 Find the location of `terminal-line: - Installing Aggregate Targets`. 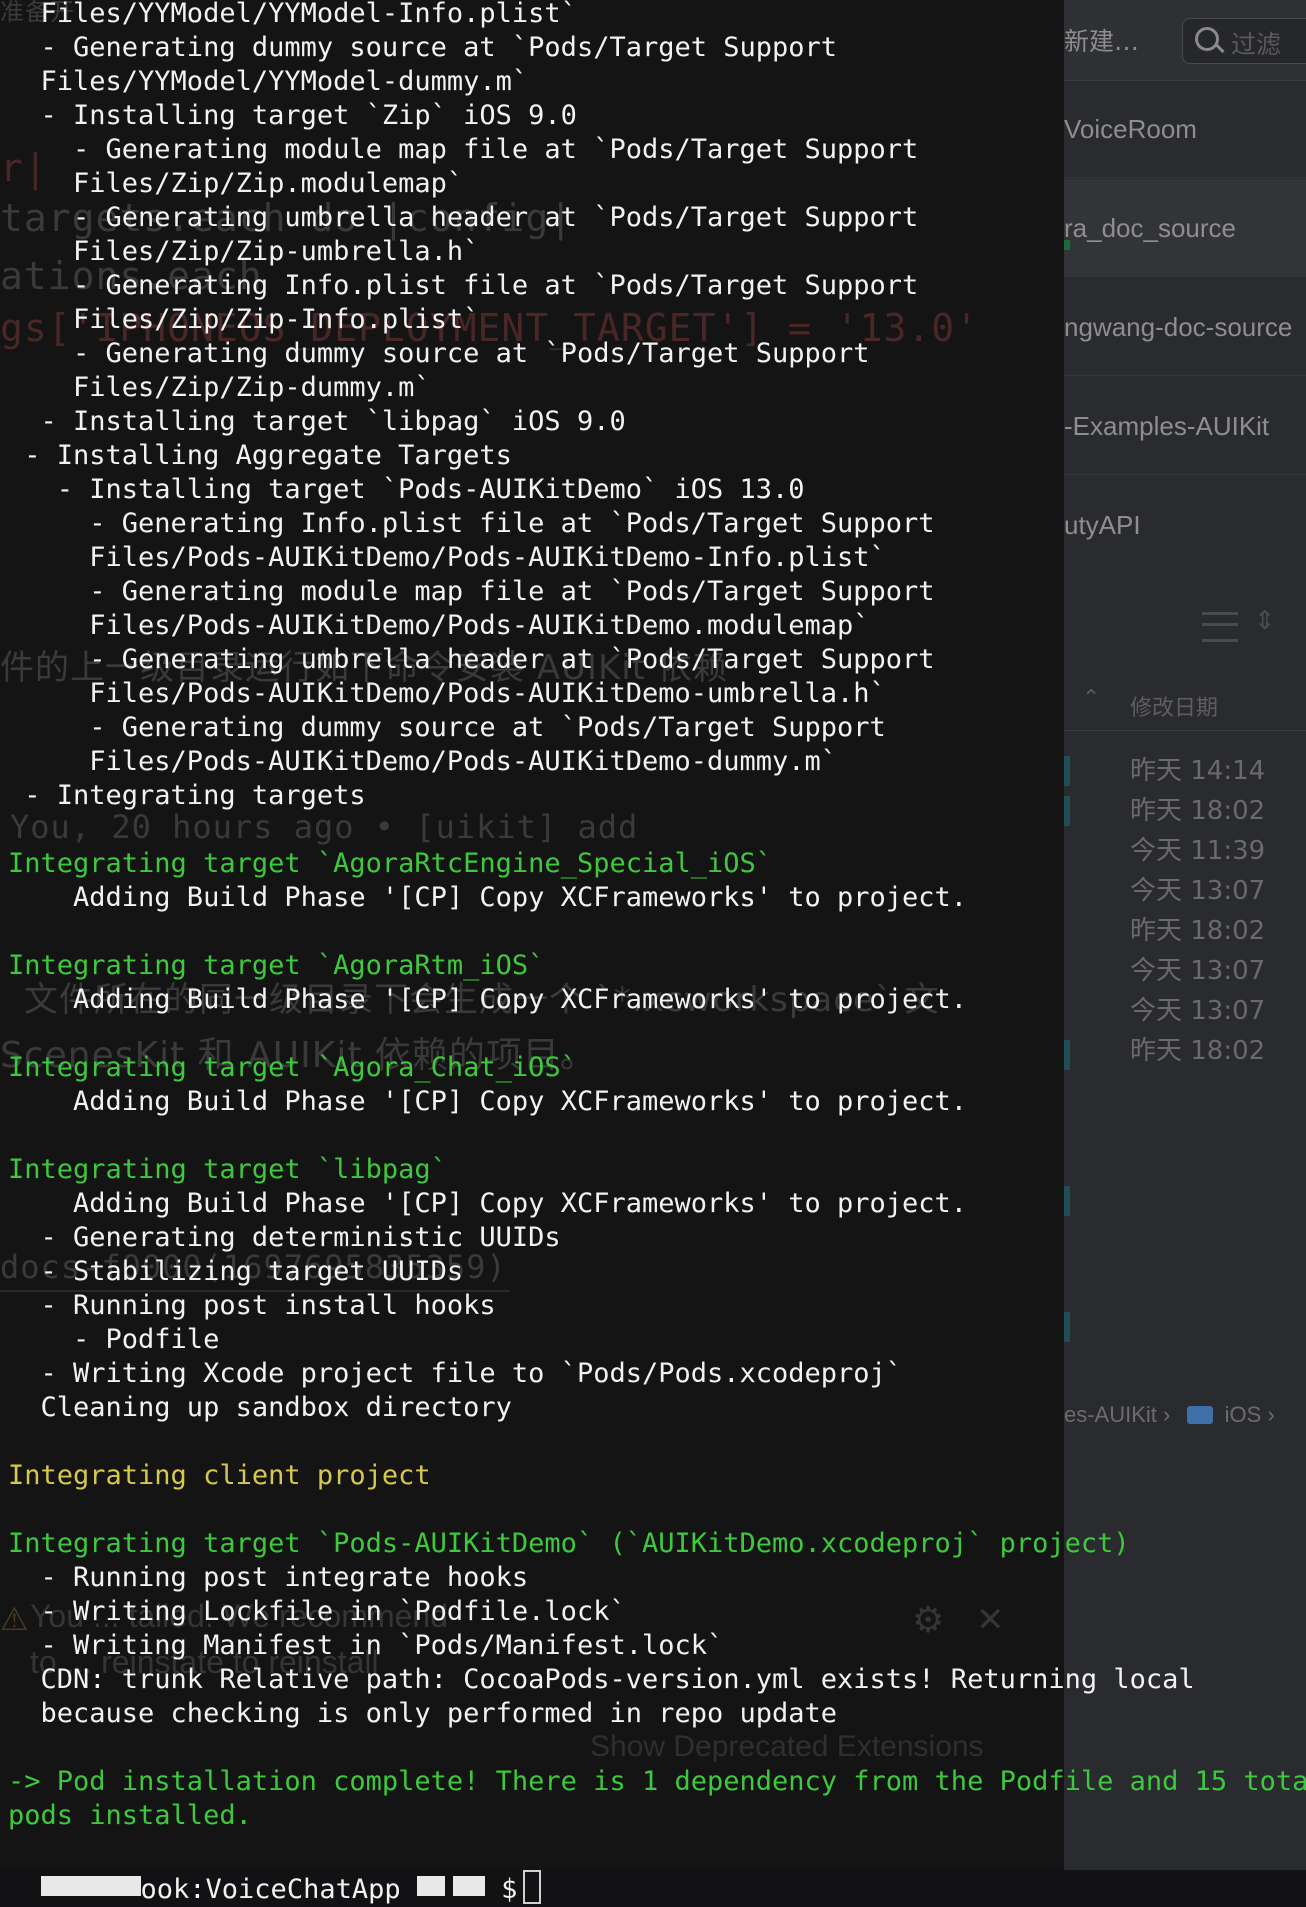

terminal-line: - Installing Aggregate Targets is located at coordinates (260, 455).